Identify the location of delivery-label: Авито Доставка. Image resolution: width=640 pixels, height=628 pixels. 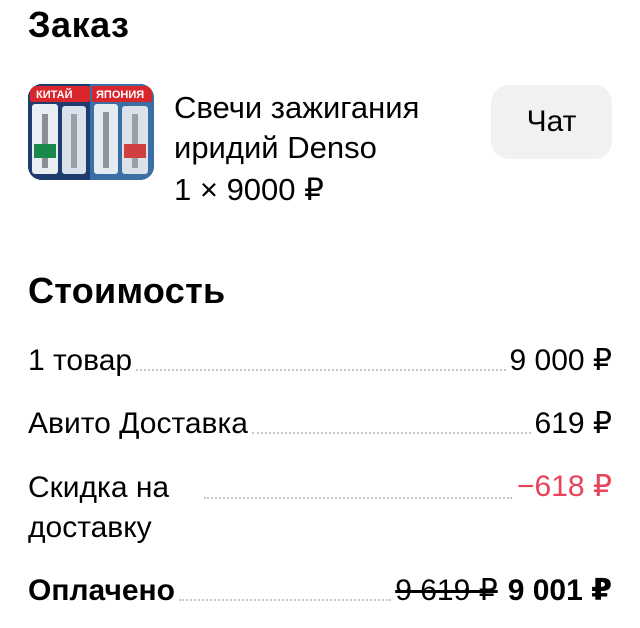
(138, 423).